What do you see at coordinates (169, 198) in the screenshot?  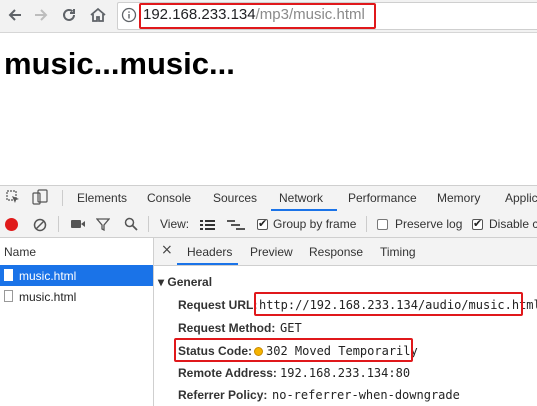 I see `tab-console: Console` at bounding box center [169, 198].